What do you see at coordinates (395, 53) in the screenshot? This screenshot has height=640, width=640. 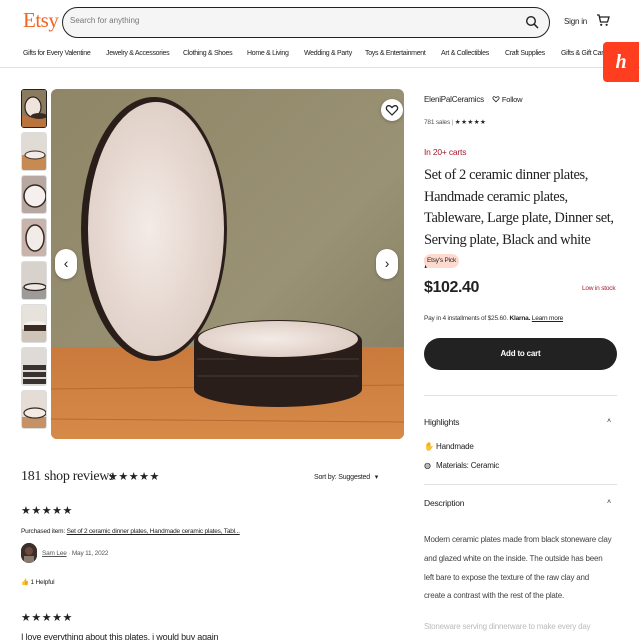 I see `nav-item-toys: Toys & Entertainment` at bounding box center [395, 53].